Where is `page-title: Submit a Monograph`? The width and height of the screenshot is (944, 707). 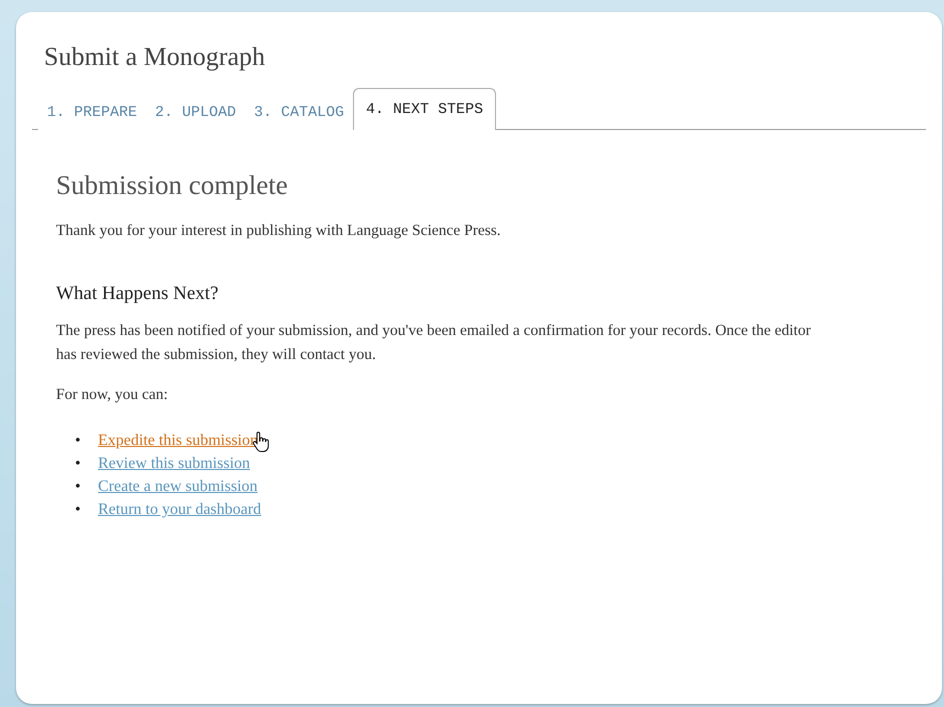
page-title: Submit a Monograph is located at coordinates (155, 57).